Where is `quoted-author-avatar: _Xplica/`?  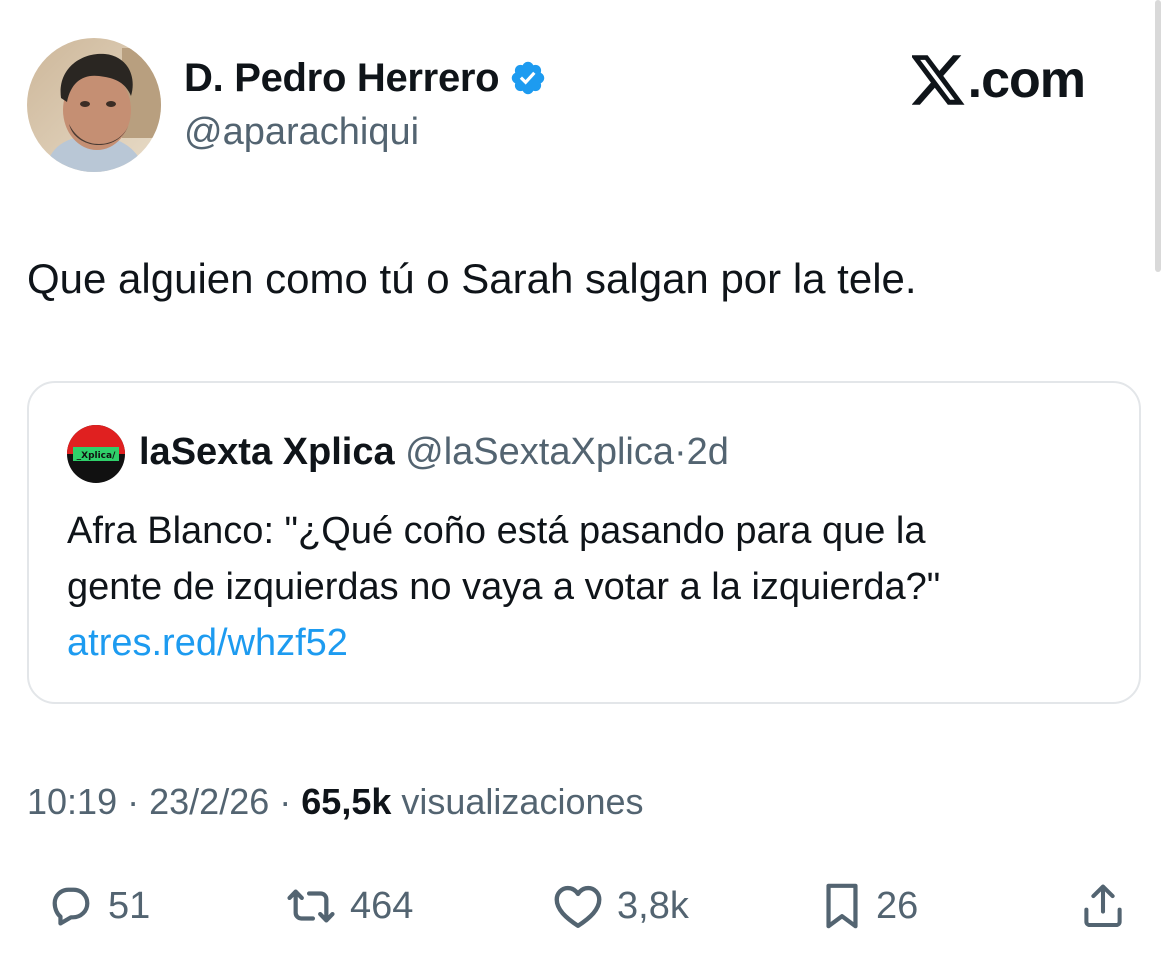
quoted-author-avatar: _Xplica/ is located at coordinates (96, 454).